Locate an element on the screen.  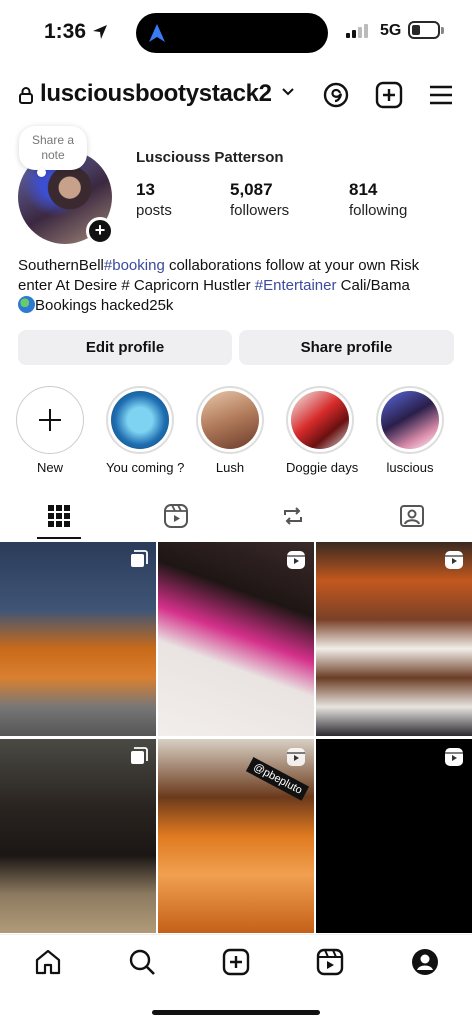
cellular-signal-icon is located at coordinates (357, 31).